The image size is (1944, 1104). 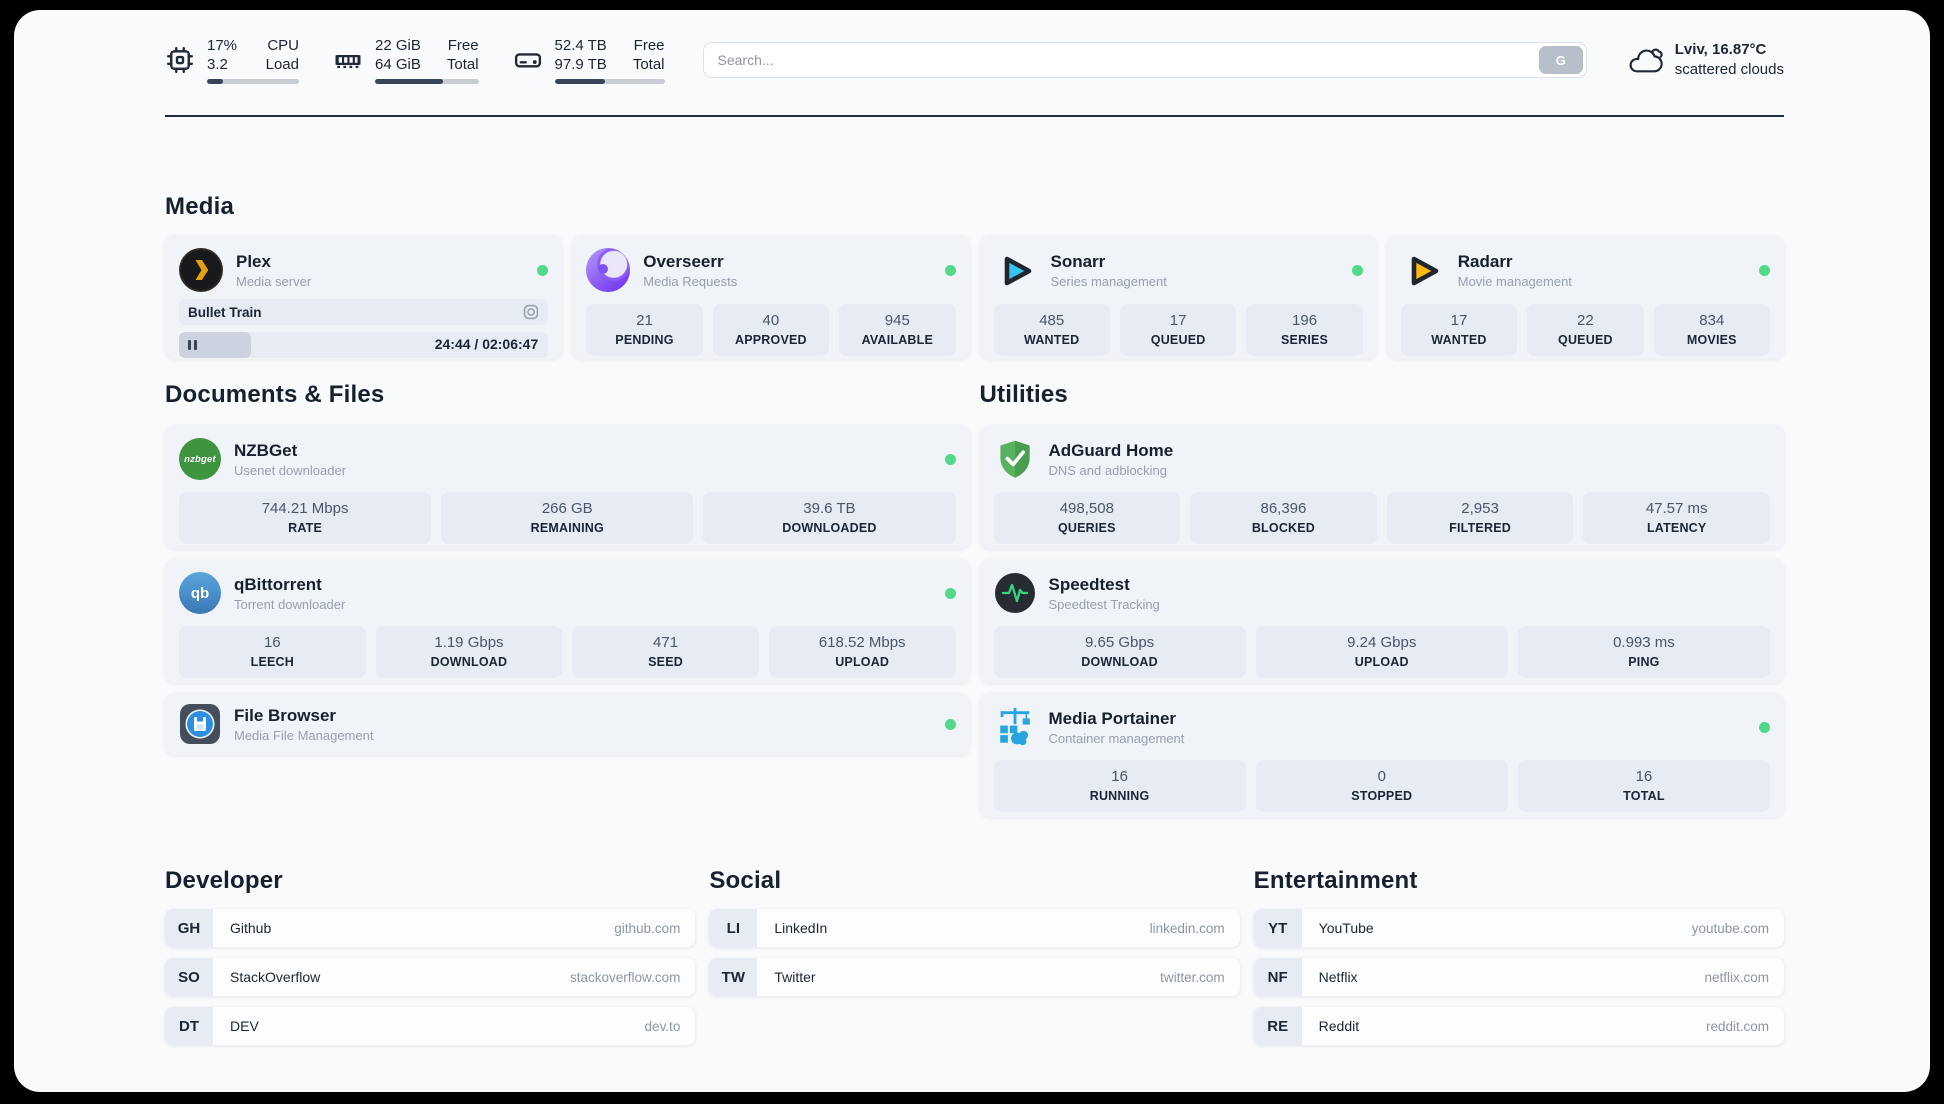 What do you see at coordinates (225, 312) in the screenshot?
I see `now-playing-title: Bullet Train` at bounding box center [225, 312].